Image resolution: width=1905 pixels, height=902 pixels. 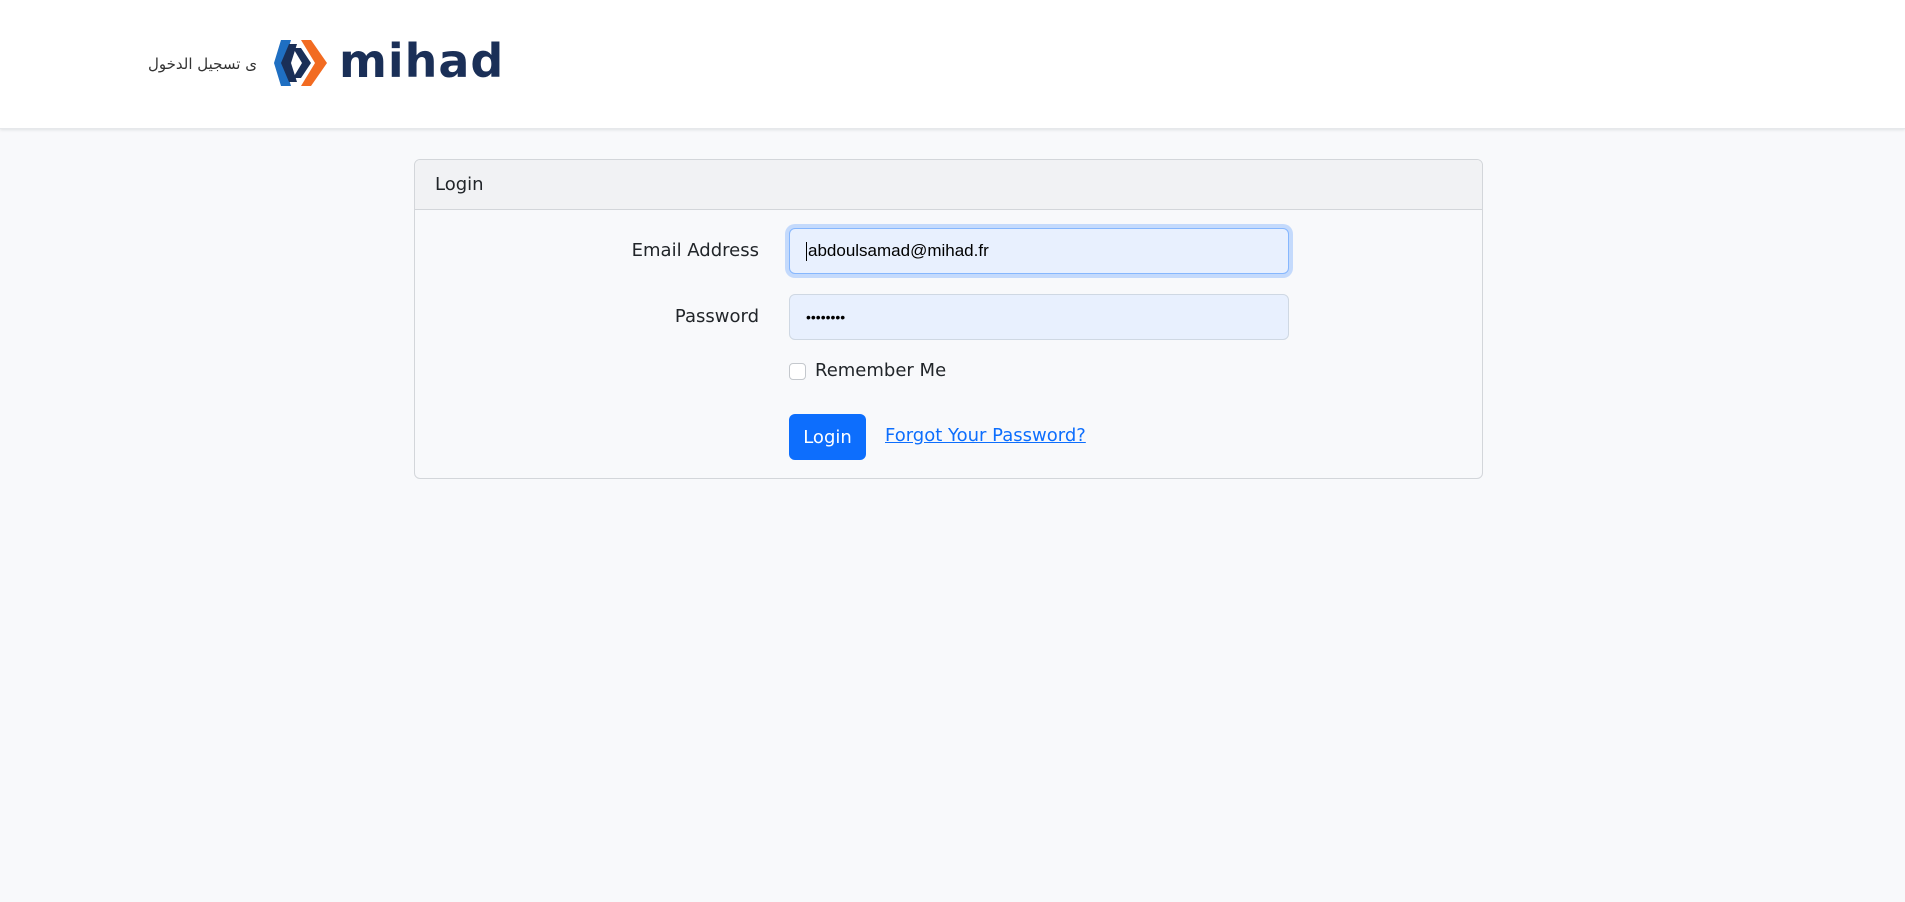 What do you see at coordinates (806, 251) in the screenshot?
I see `text-caret` at bounding box center [806, 251].